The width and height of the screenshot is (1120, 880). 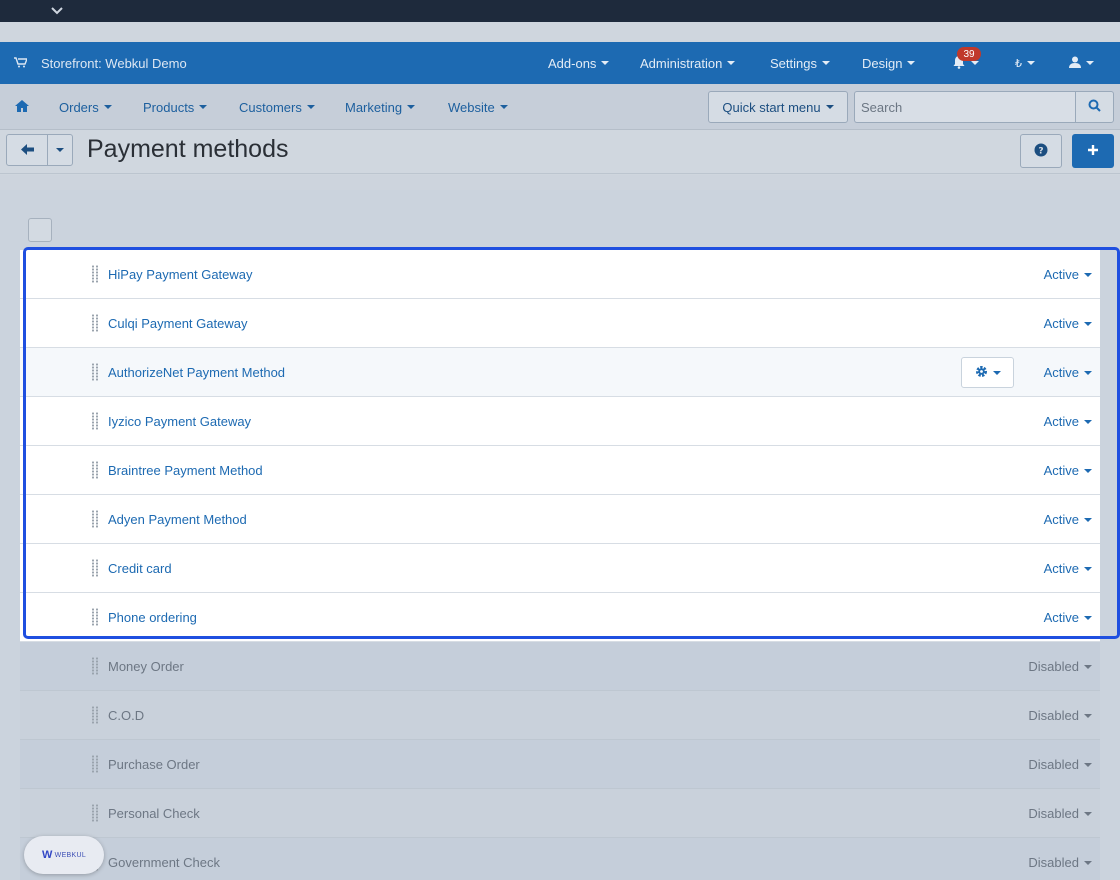 What do you see at coordinates (57, 11) in the screenshot?
I see `chevron-down-icon` at bounding box center [57, 11].